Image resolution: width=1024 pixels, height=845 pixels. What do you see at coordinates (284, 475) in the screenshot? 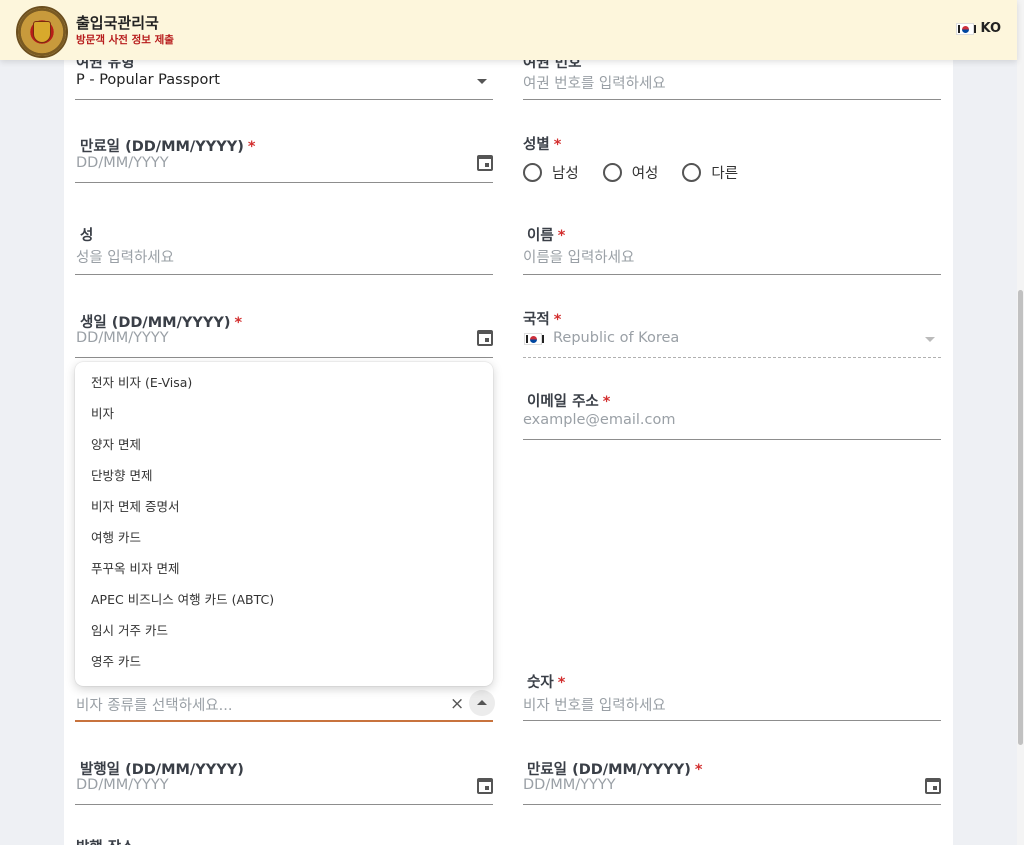
I see `dropdown-option: 단방향 면제` at bounding box center [284, 475].